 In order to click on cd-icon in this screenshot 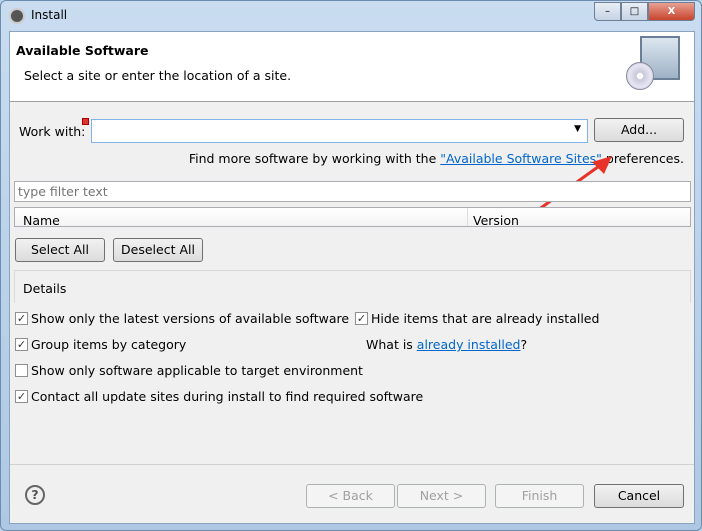, I will do `click(640, 76)`.